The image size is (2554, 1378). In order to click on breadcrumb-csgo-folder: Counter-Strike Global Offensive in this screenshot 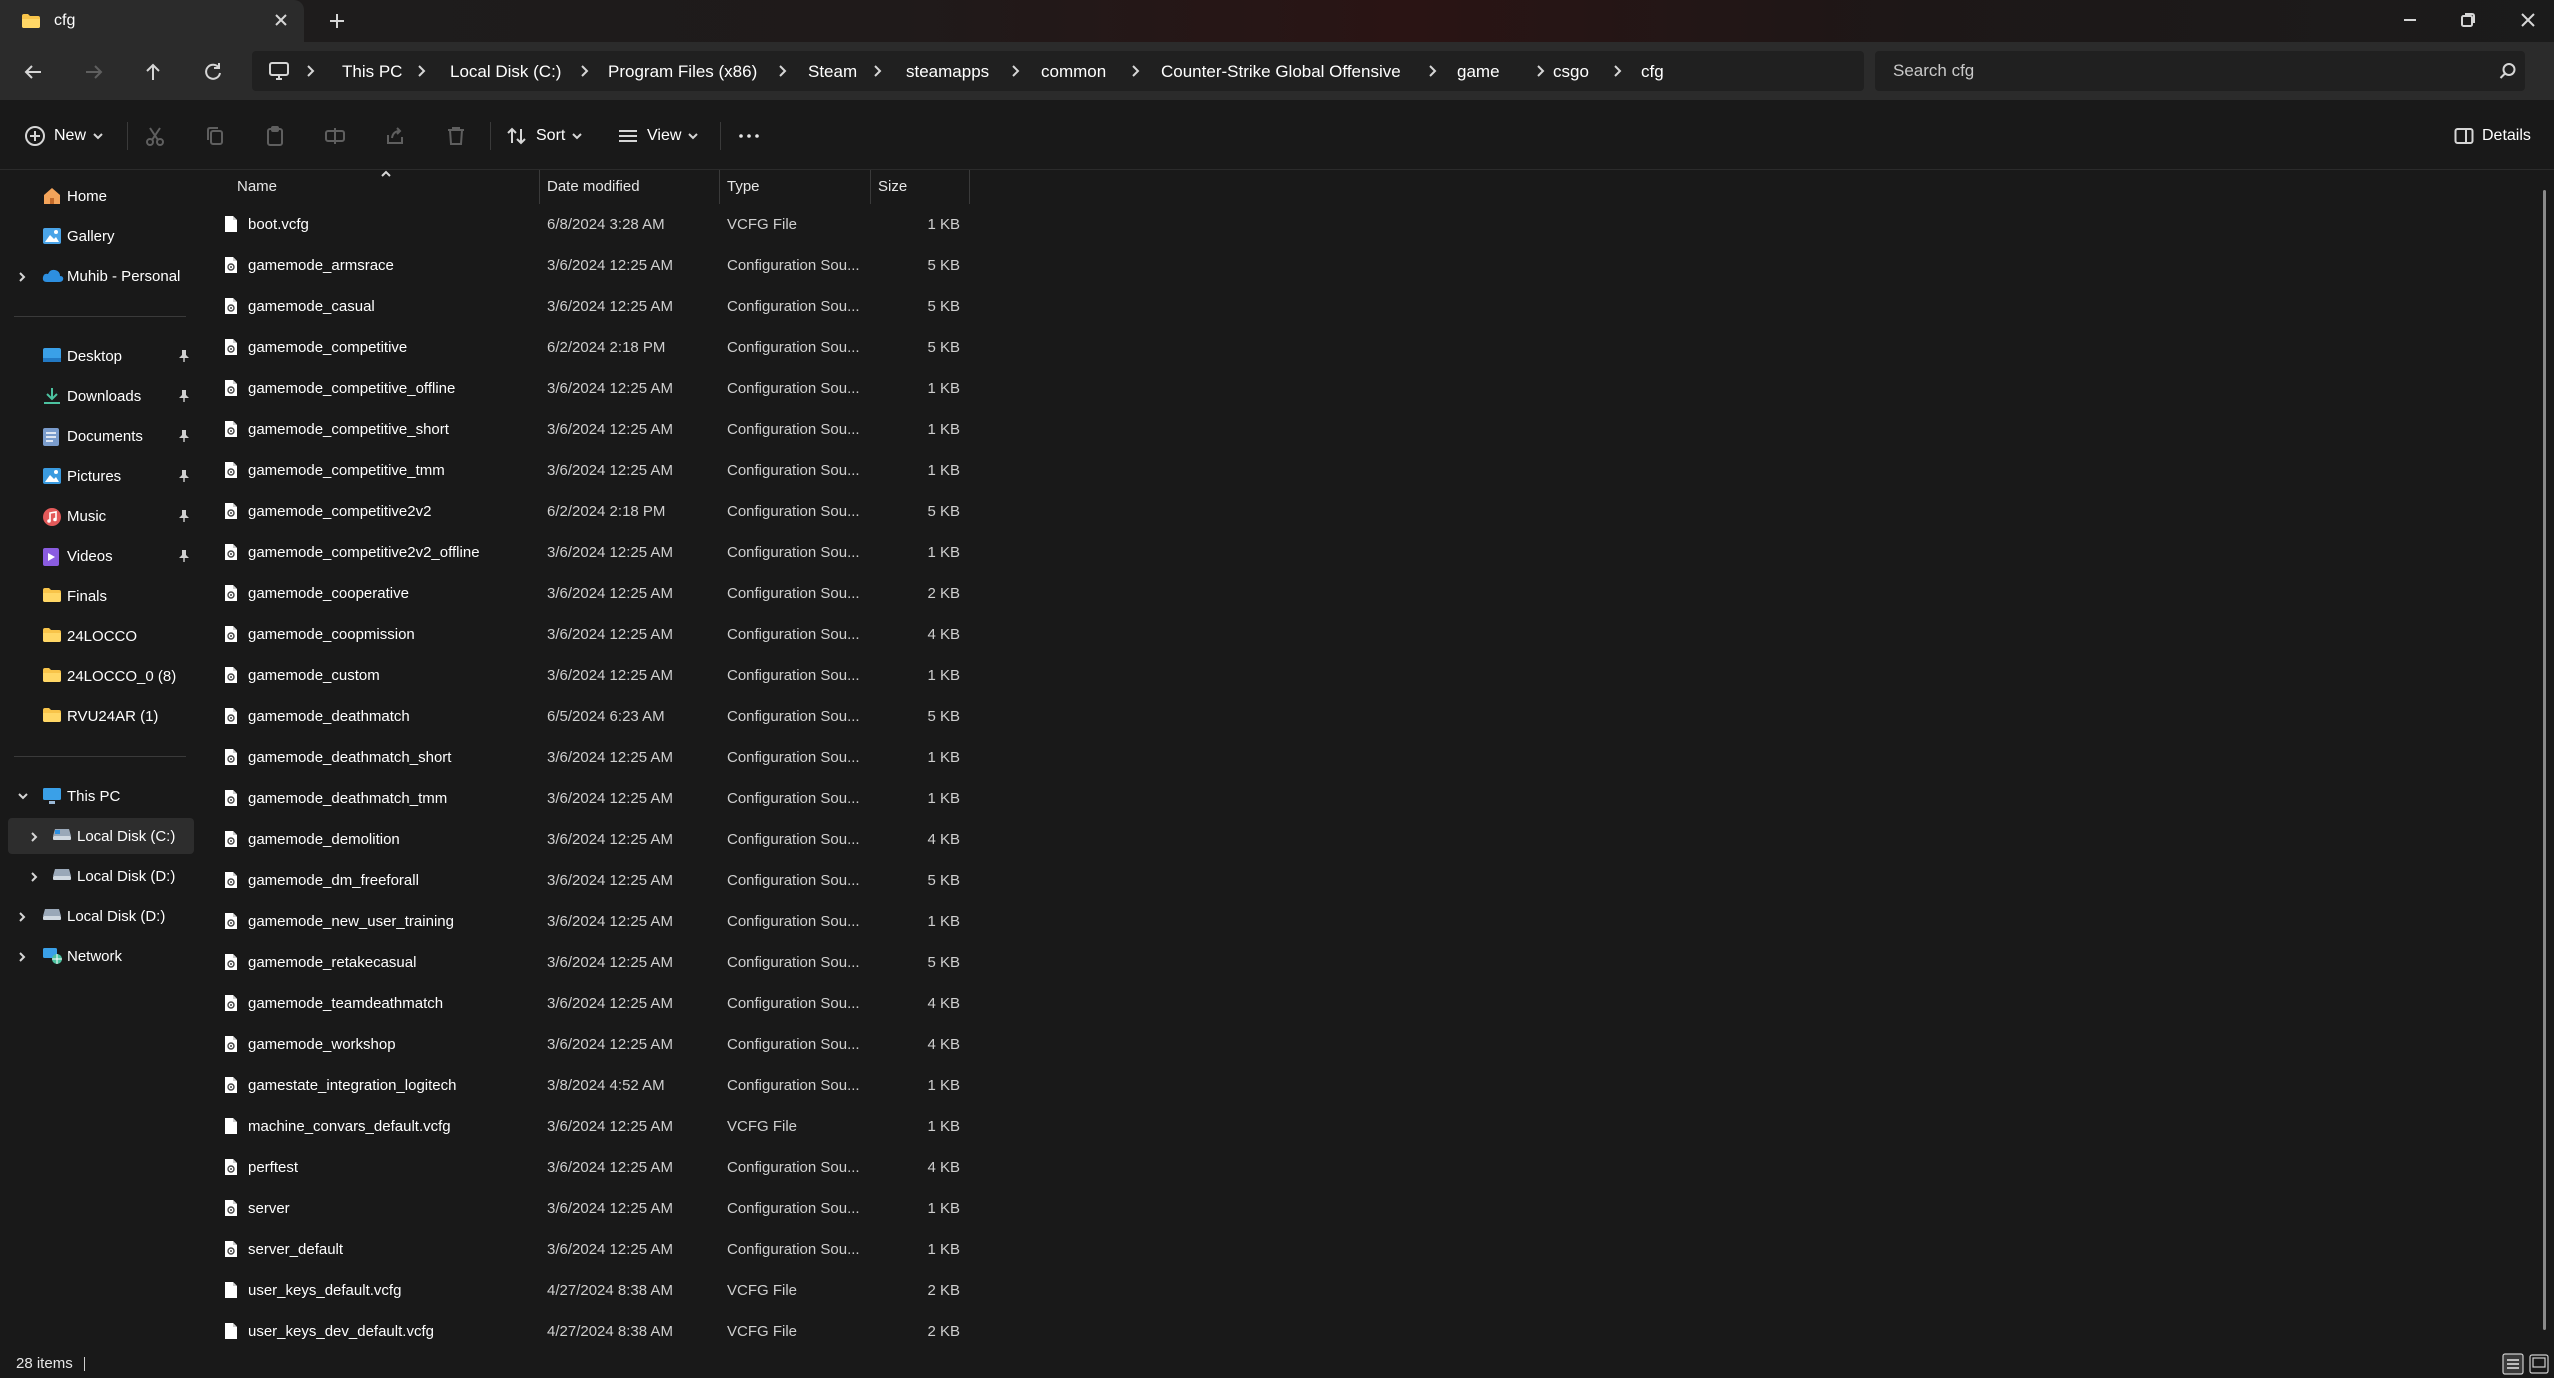, I will do `click(1281, 72)`.